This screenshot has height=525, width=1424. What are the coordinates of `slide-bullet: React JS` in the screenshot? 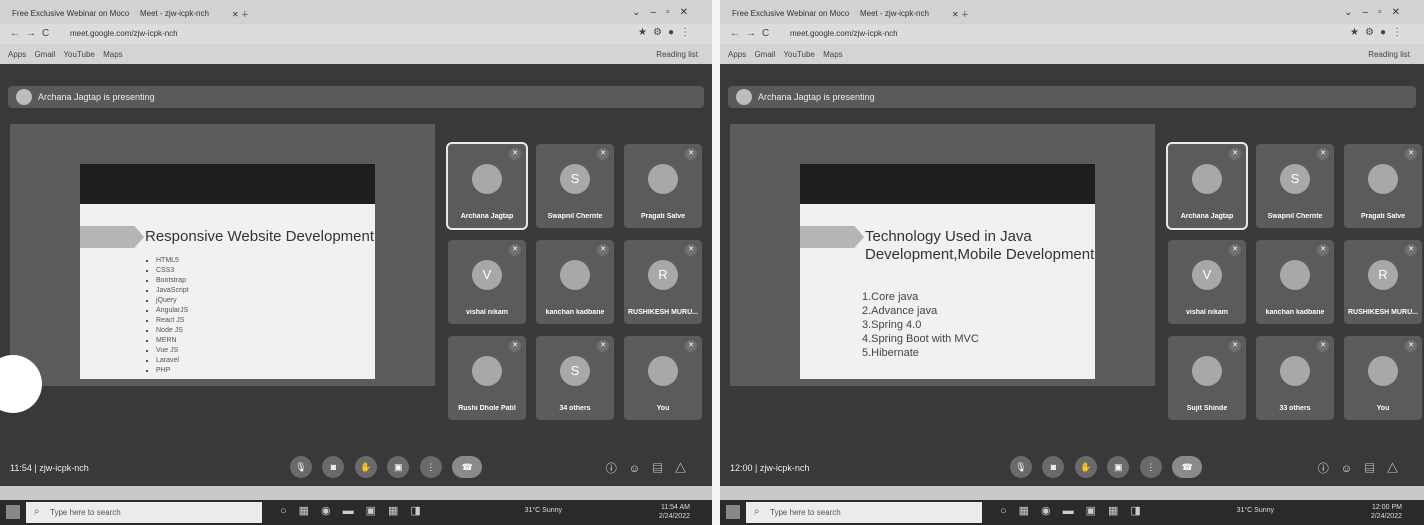 It's located at (172, 321).